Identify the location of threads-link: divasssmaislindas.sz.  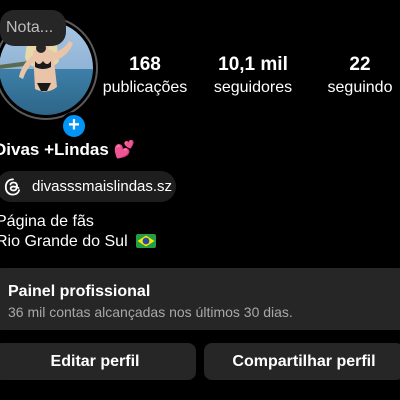
(88, 186).